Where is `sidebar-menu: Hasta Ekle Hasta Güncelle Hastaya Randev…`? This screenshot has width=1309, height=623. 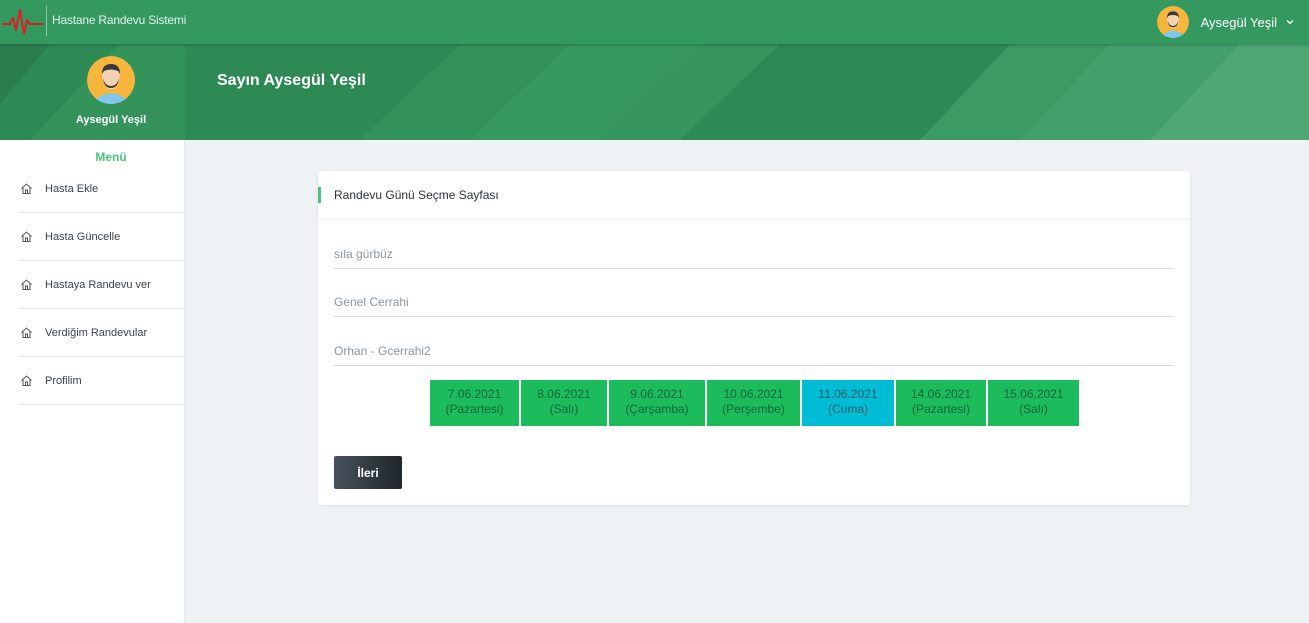
sidebar-menu: Hasta Ekle Hasta Güncelle Hastaya Randev… is located at coordinates (102, 285).